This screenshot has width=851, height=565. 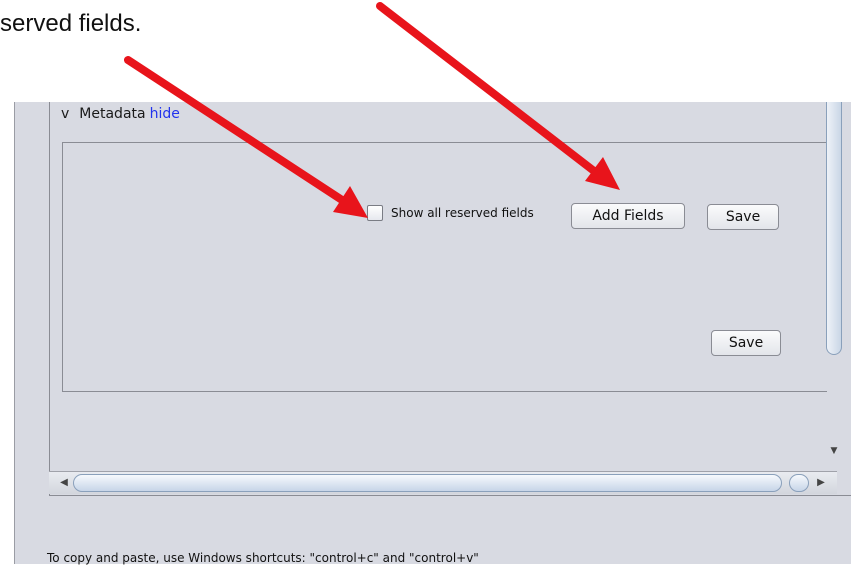 What do you see at coordinates (834, 228) in the screenshot?
I see `vertical-scrollbar-thumb` at bounding box center [834, 228].